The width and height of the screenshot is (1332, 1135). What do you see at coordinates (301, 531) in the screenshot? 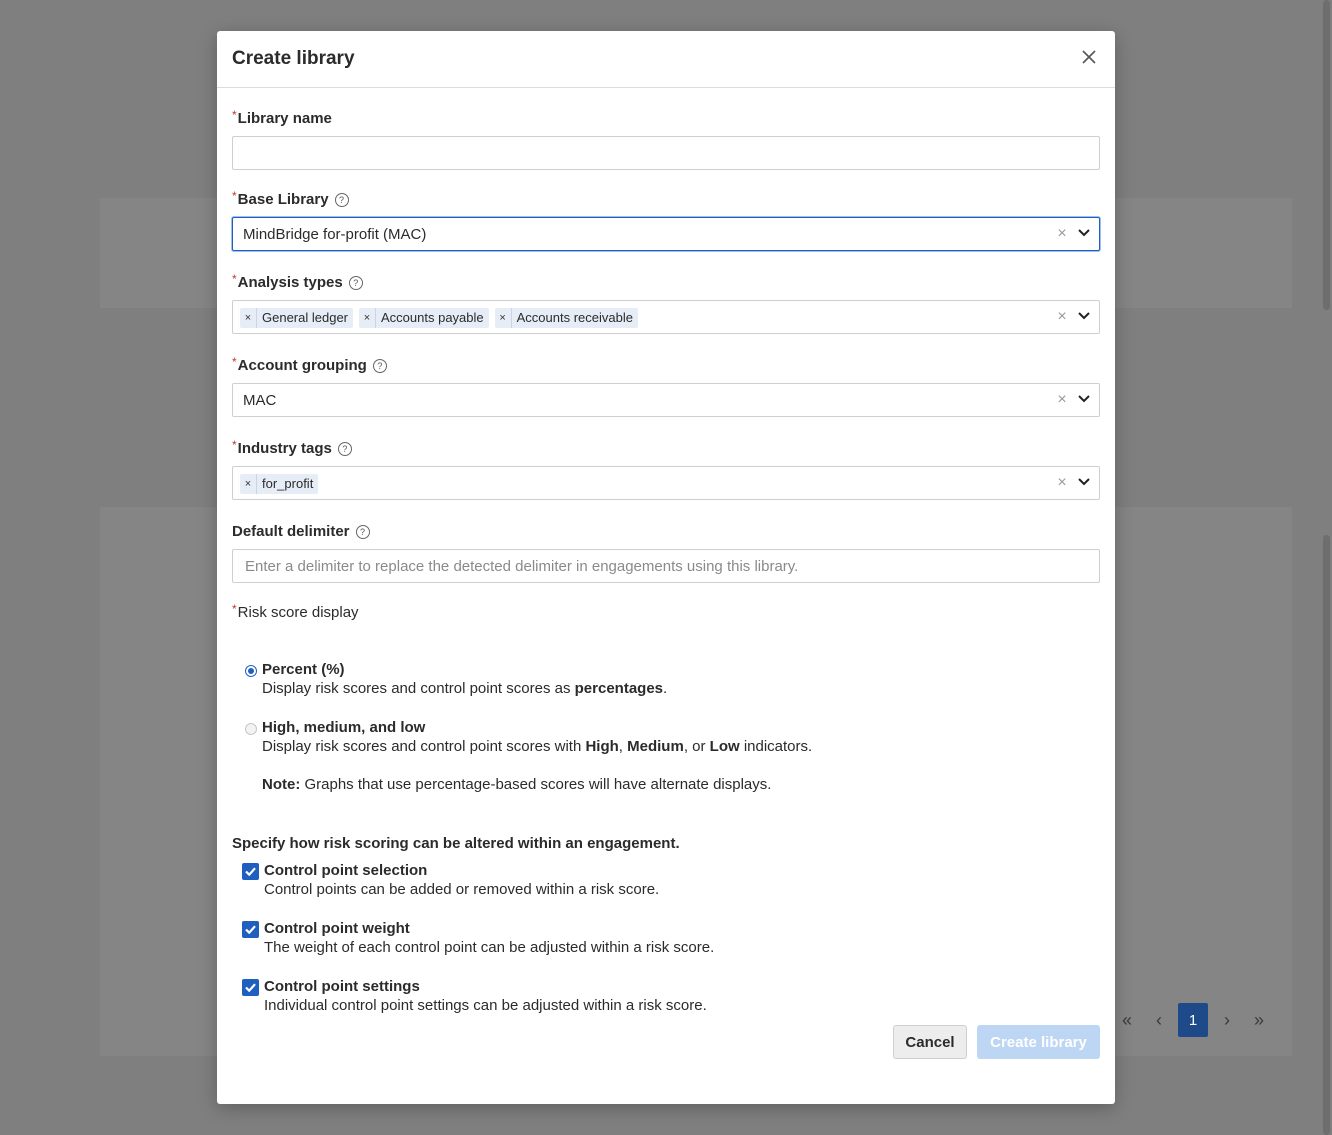
I see `default-delimiter-label: Default delimiter ?` at bounding box center [301, 531].